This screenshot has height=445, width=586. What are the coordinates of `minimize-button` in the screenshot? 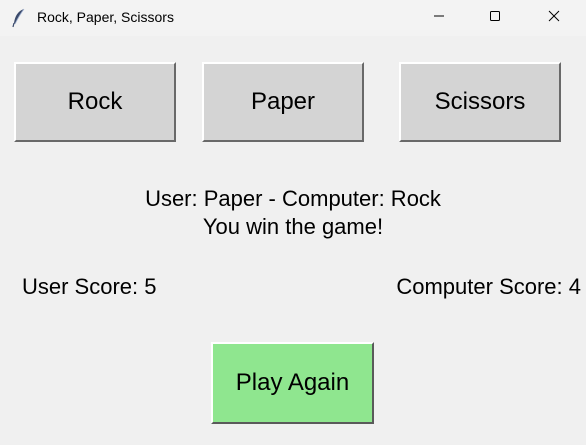 It's located at (439, 18).